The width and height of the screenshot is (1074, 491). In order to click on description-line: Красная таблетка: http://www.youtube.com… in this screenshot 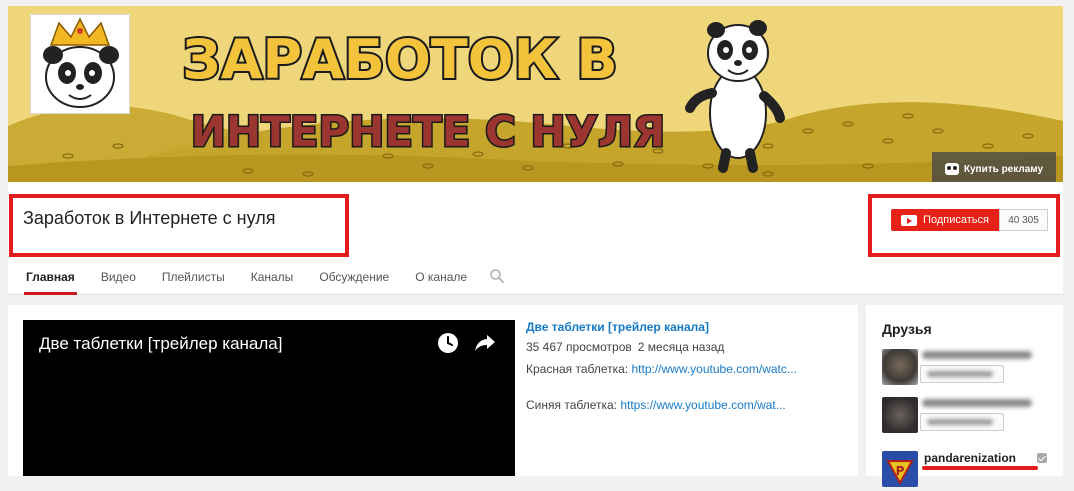, I will do `click(691, 369)`.